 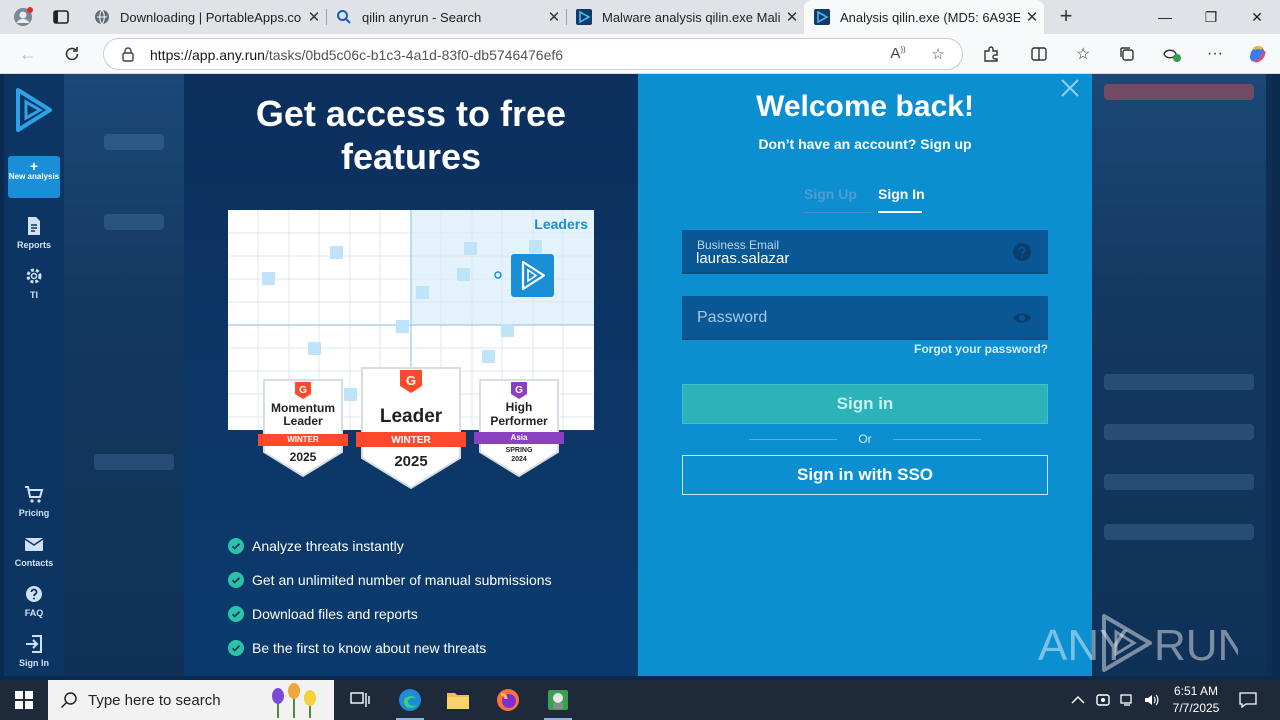 What do you see at coordinates (1127, 54) in the screenshot?
I see `collections-icon` at bounding box center [1127, 54].